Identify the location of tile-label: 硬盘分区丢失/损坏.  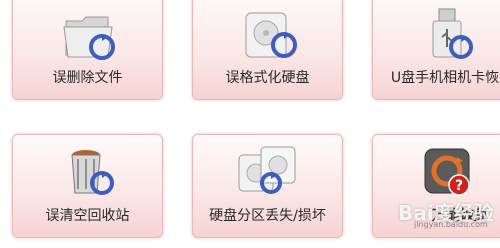
(267, 216).